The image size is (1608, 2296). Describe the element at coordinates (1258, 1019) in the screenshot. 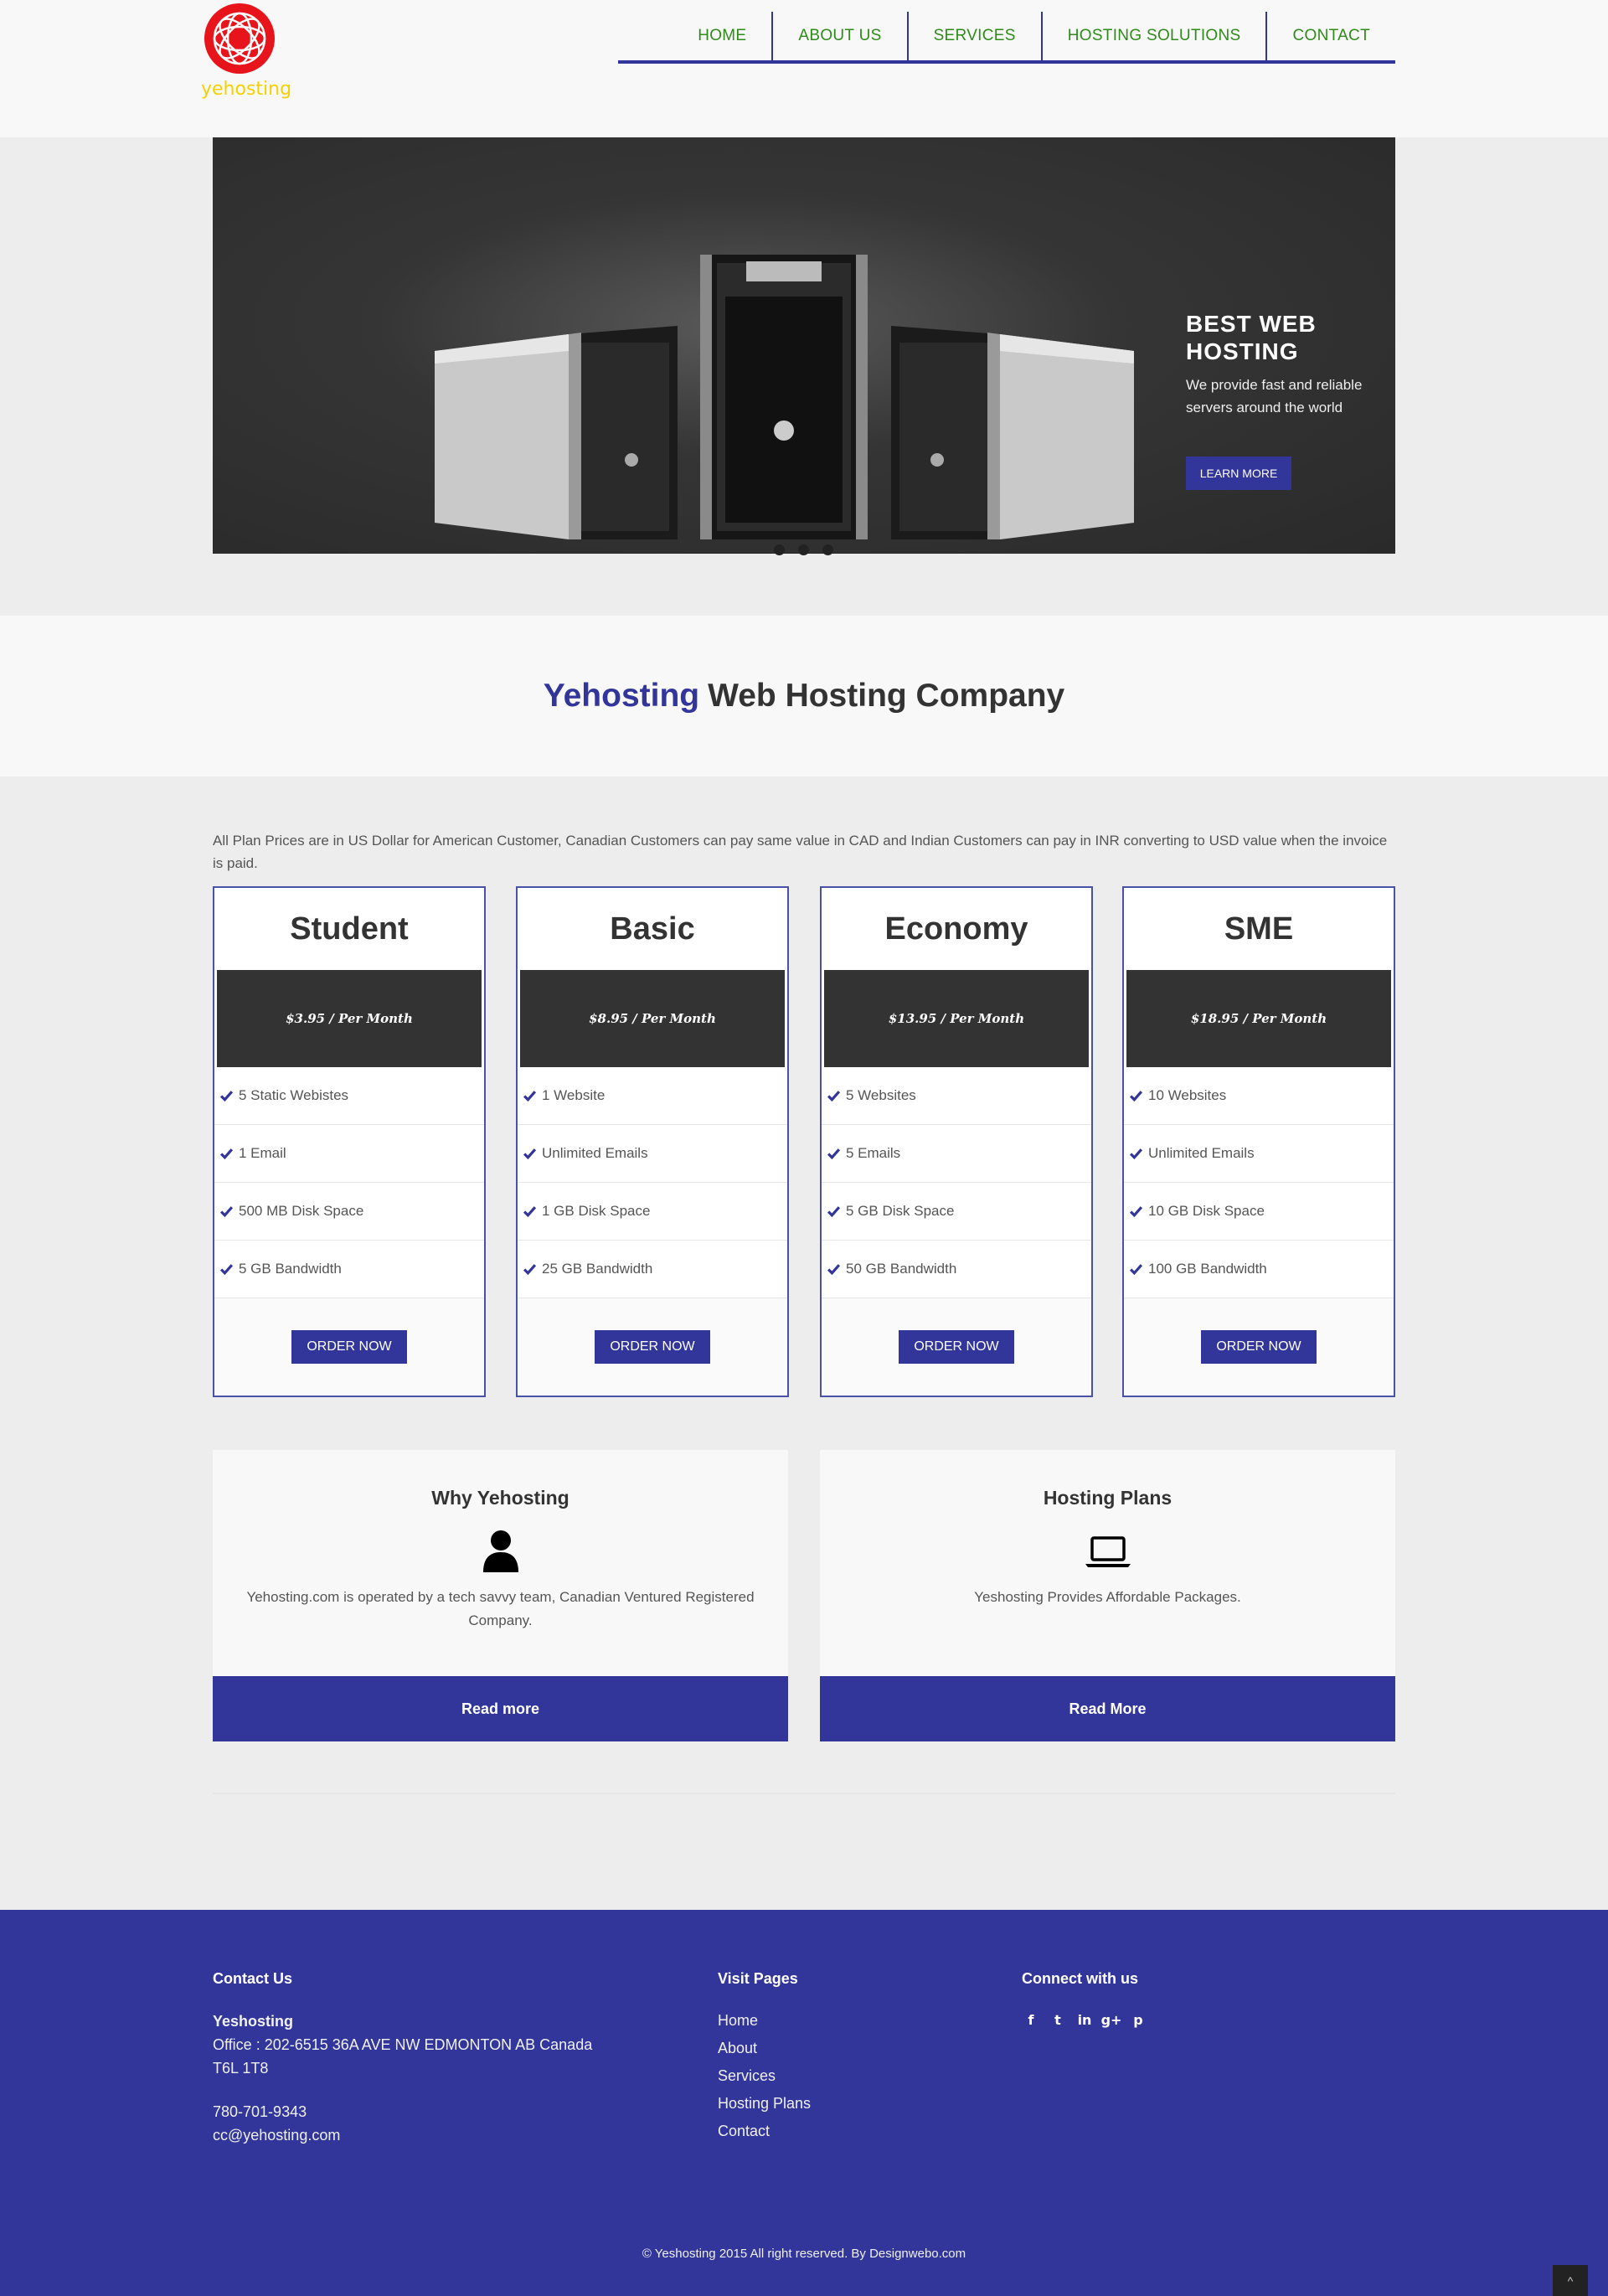

I see `plan-price: $18.95 / Per Month` at that location.